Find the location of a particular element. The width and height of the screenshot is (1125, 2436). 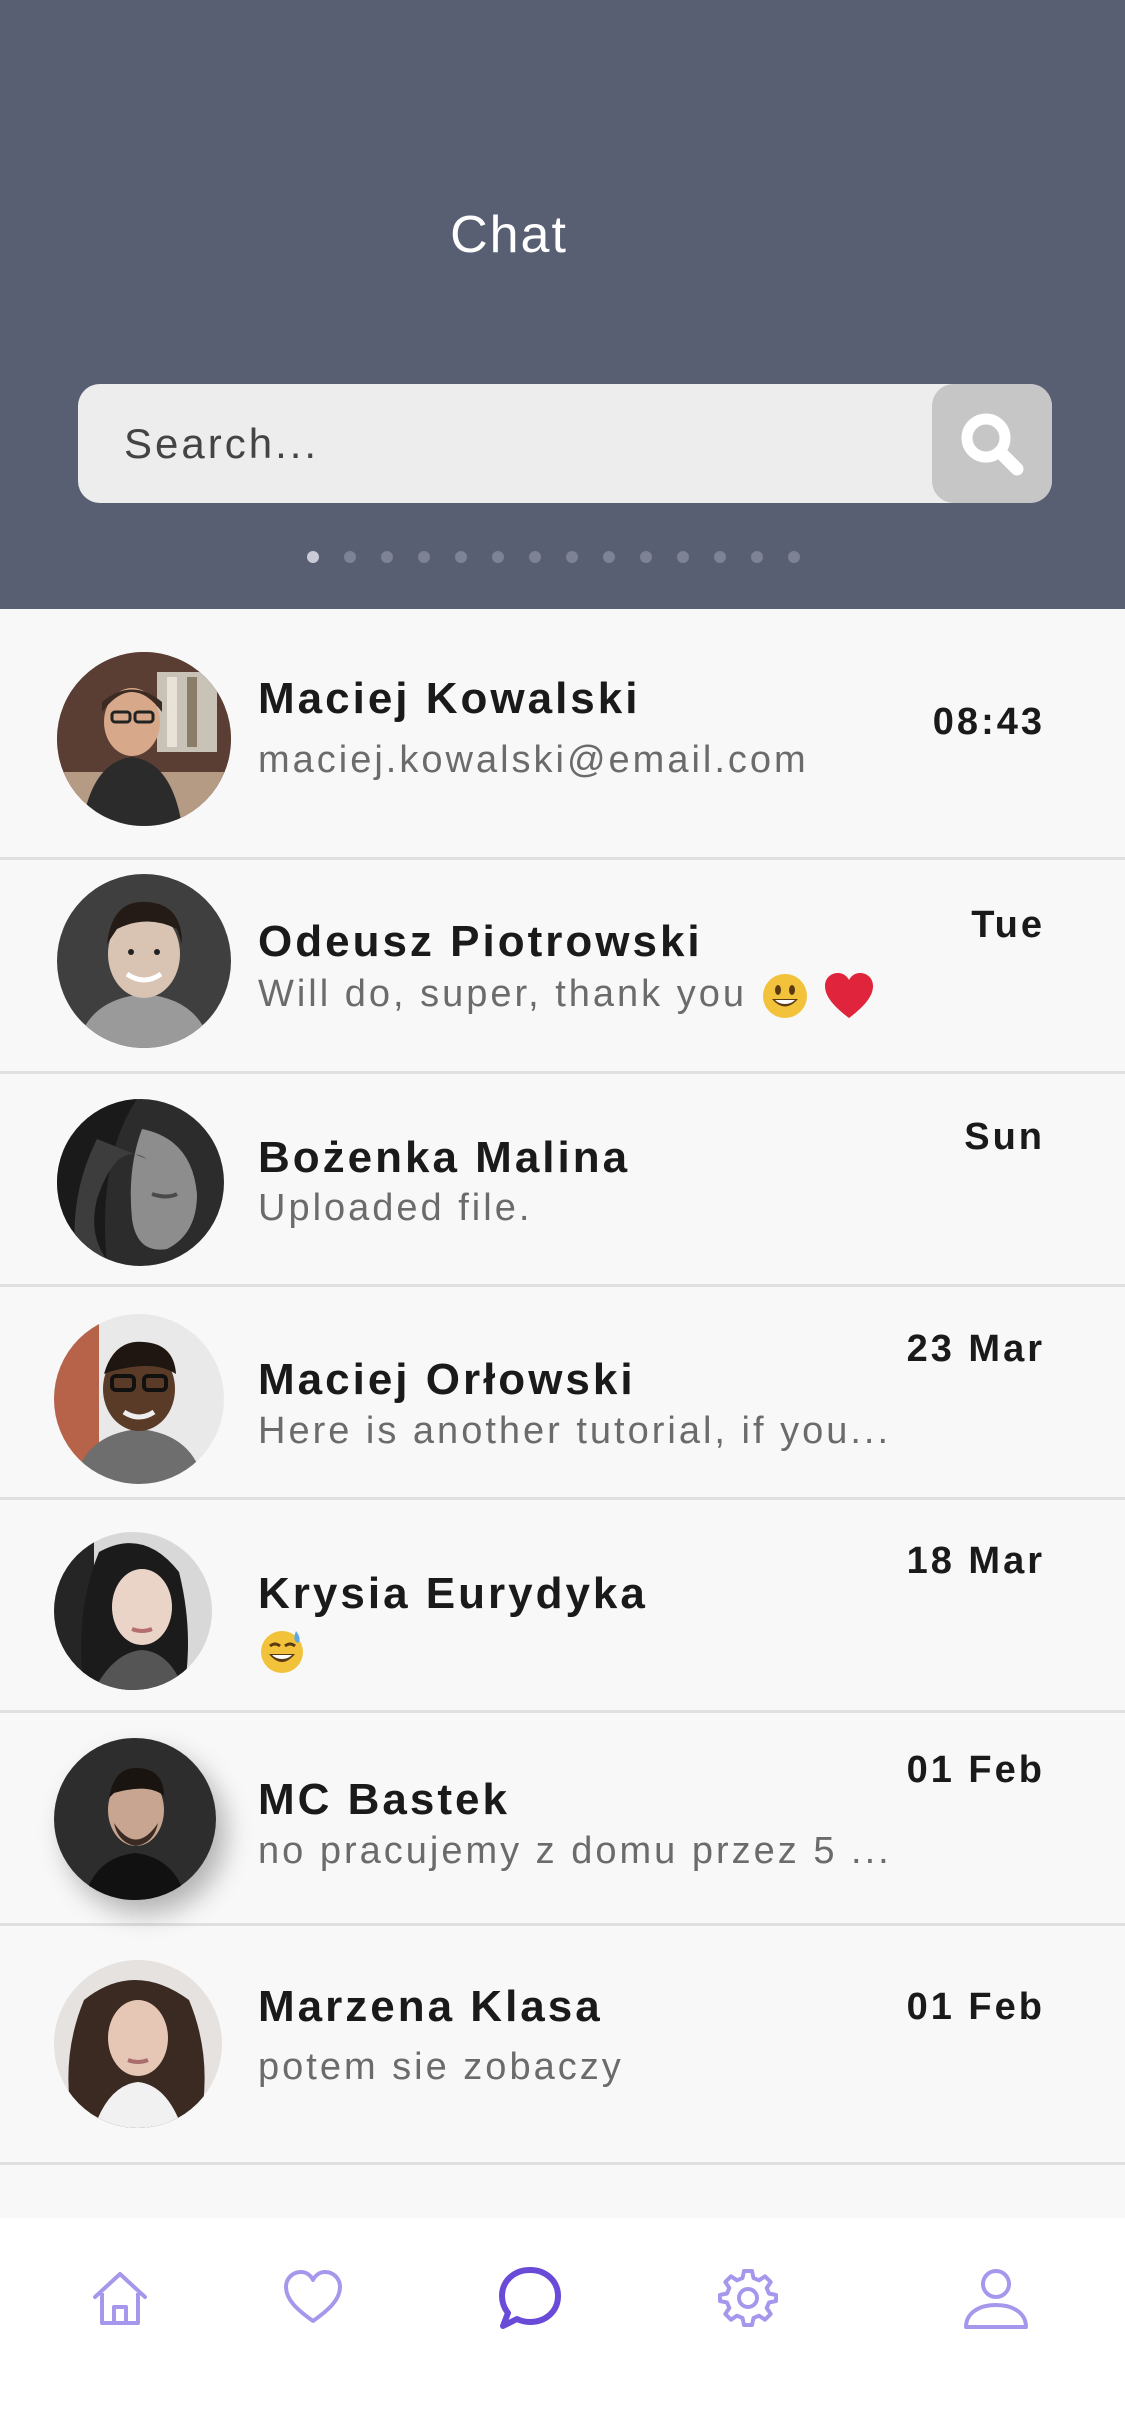

message-preview: Will do, super, thank you is located at coordinates (566, 996).